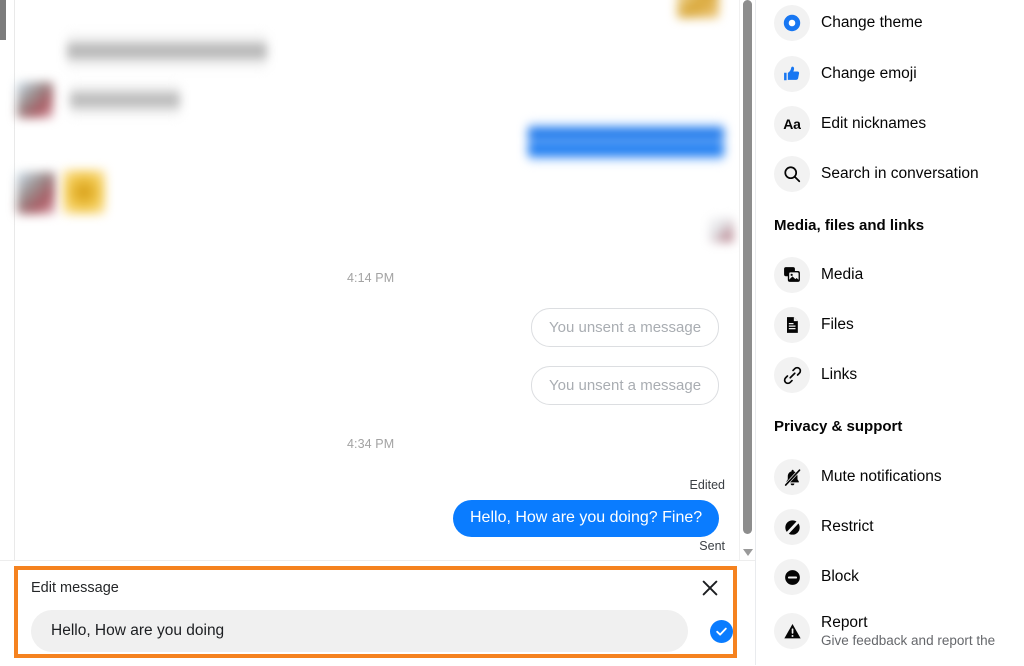  What do you see at coordinates (908, 640) in the screenshot?
I see `sidebar-item-sublabel: Give feedback and report the` at bounding box center [908, 640].